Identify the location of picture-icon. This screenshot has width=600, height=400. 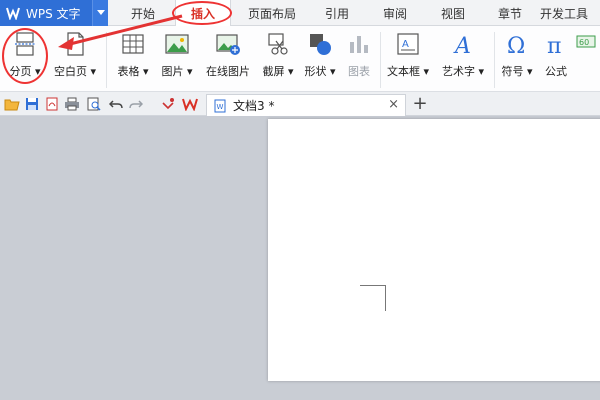
(177, 44).